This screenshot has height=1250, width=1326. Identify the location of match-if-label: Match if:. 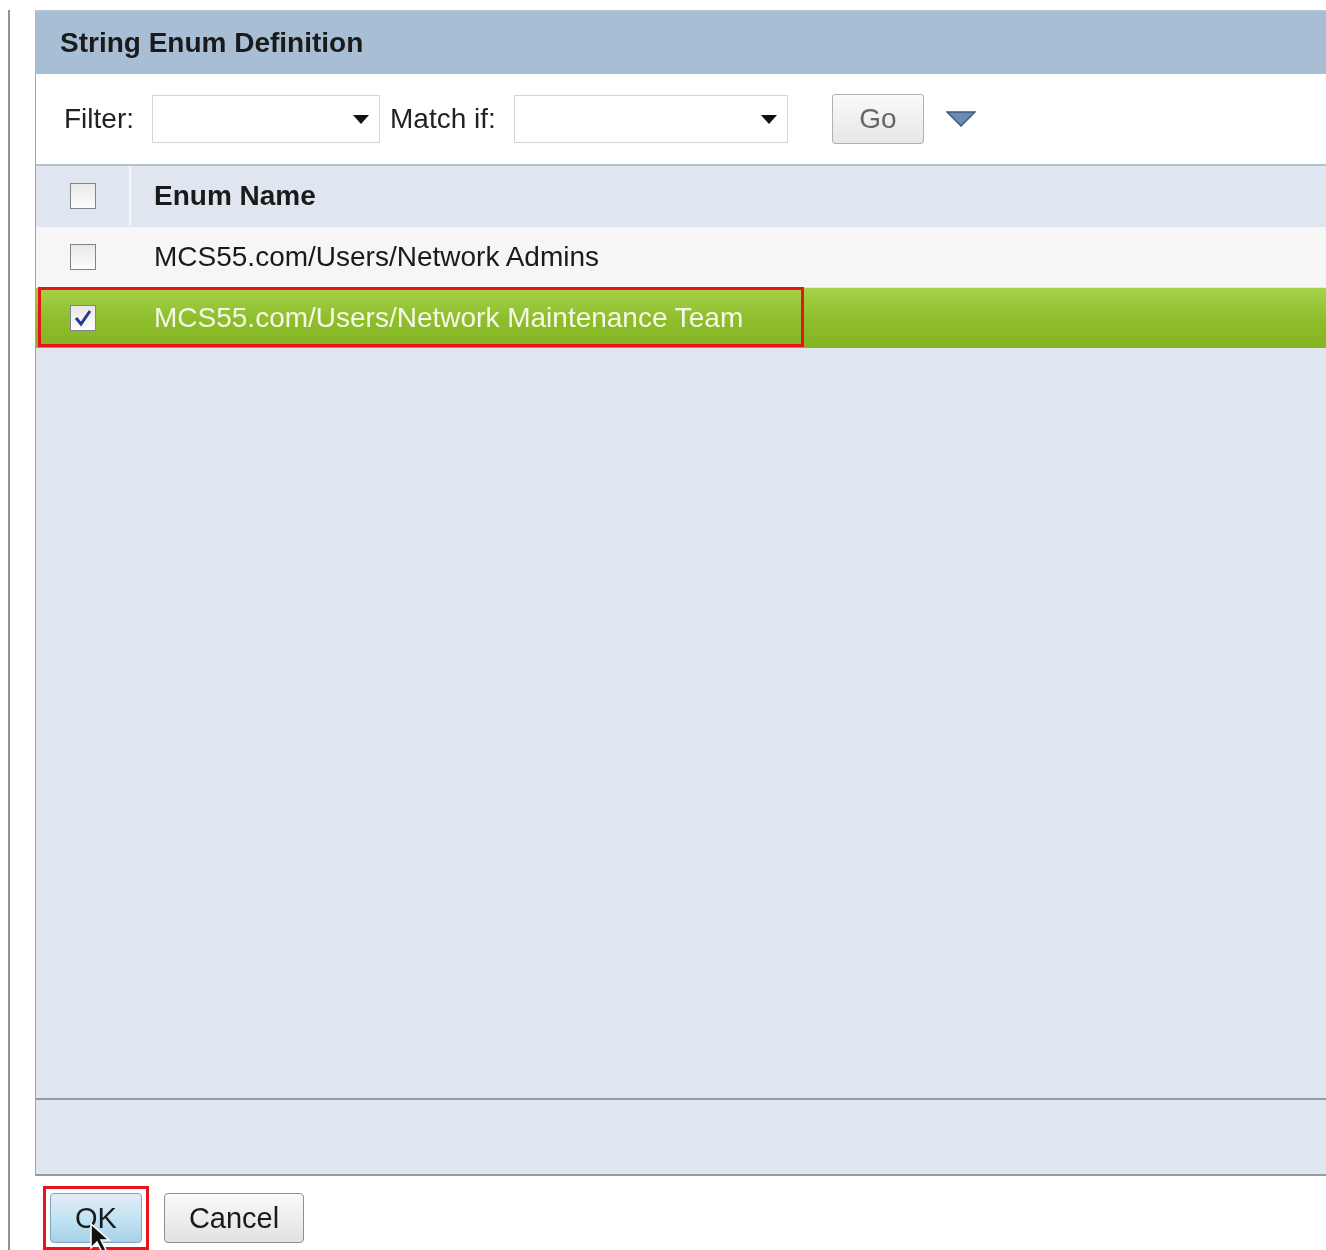
(443, 119).